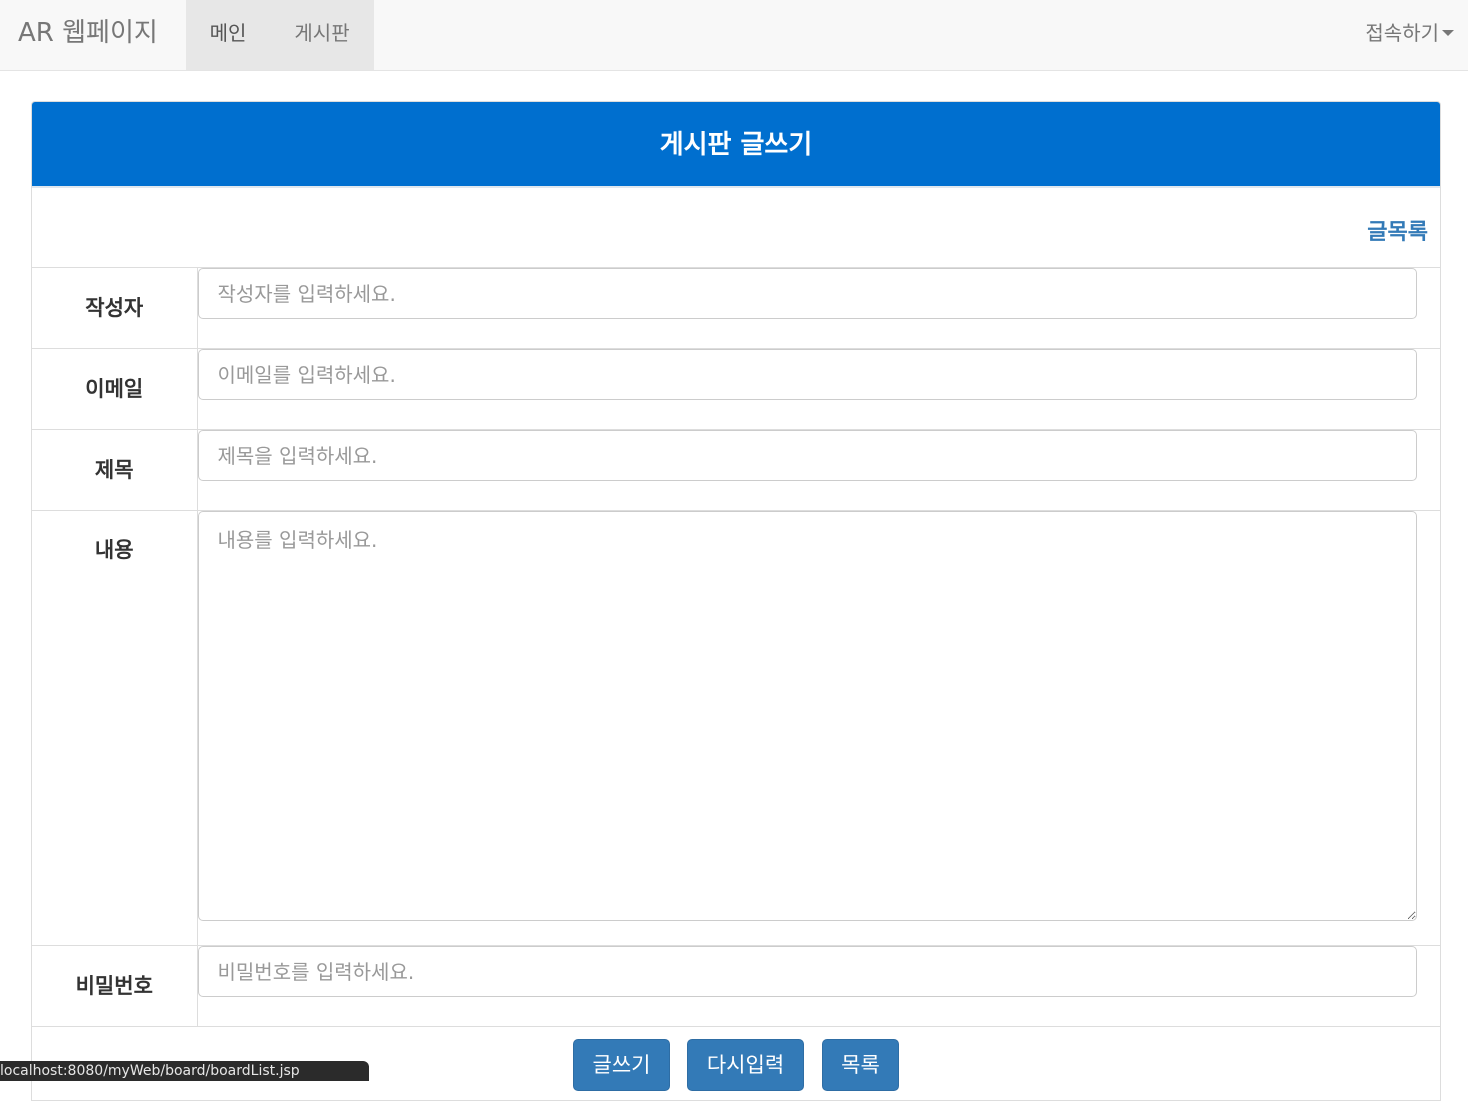  Describe the element at coordinates (807, 293) in the screenshot. I see `writer-input` at that location.